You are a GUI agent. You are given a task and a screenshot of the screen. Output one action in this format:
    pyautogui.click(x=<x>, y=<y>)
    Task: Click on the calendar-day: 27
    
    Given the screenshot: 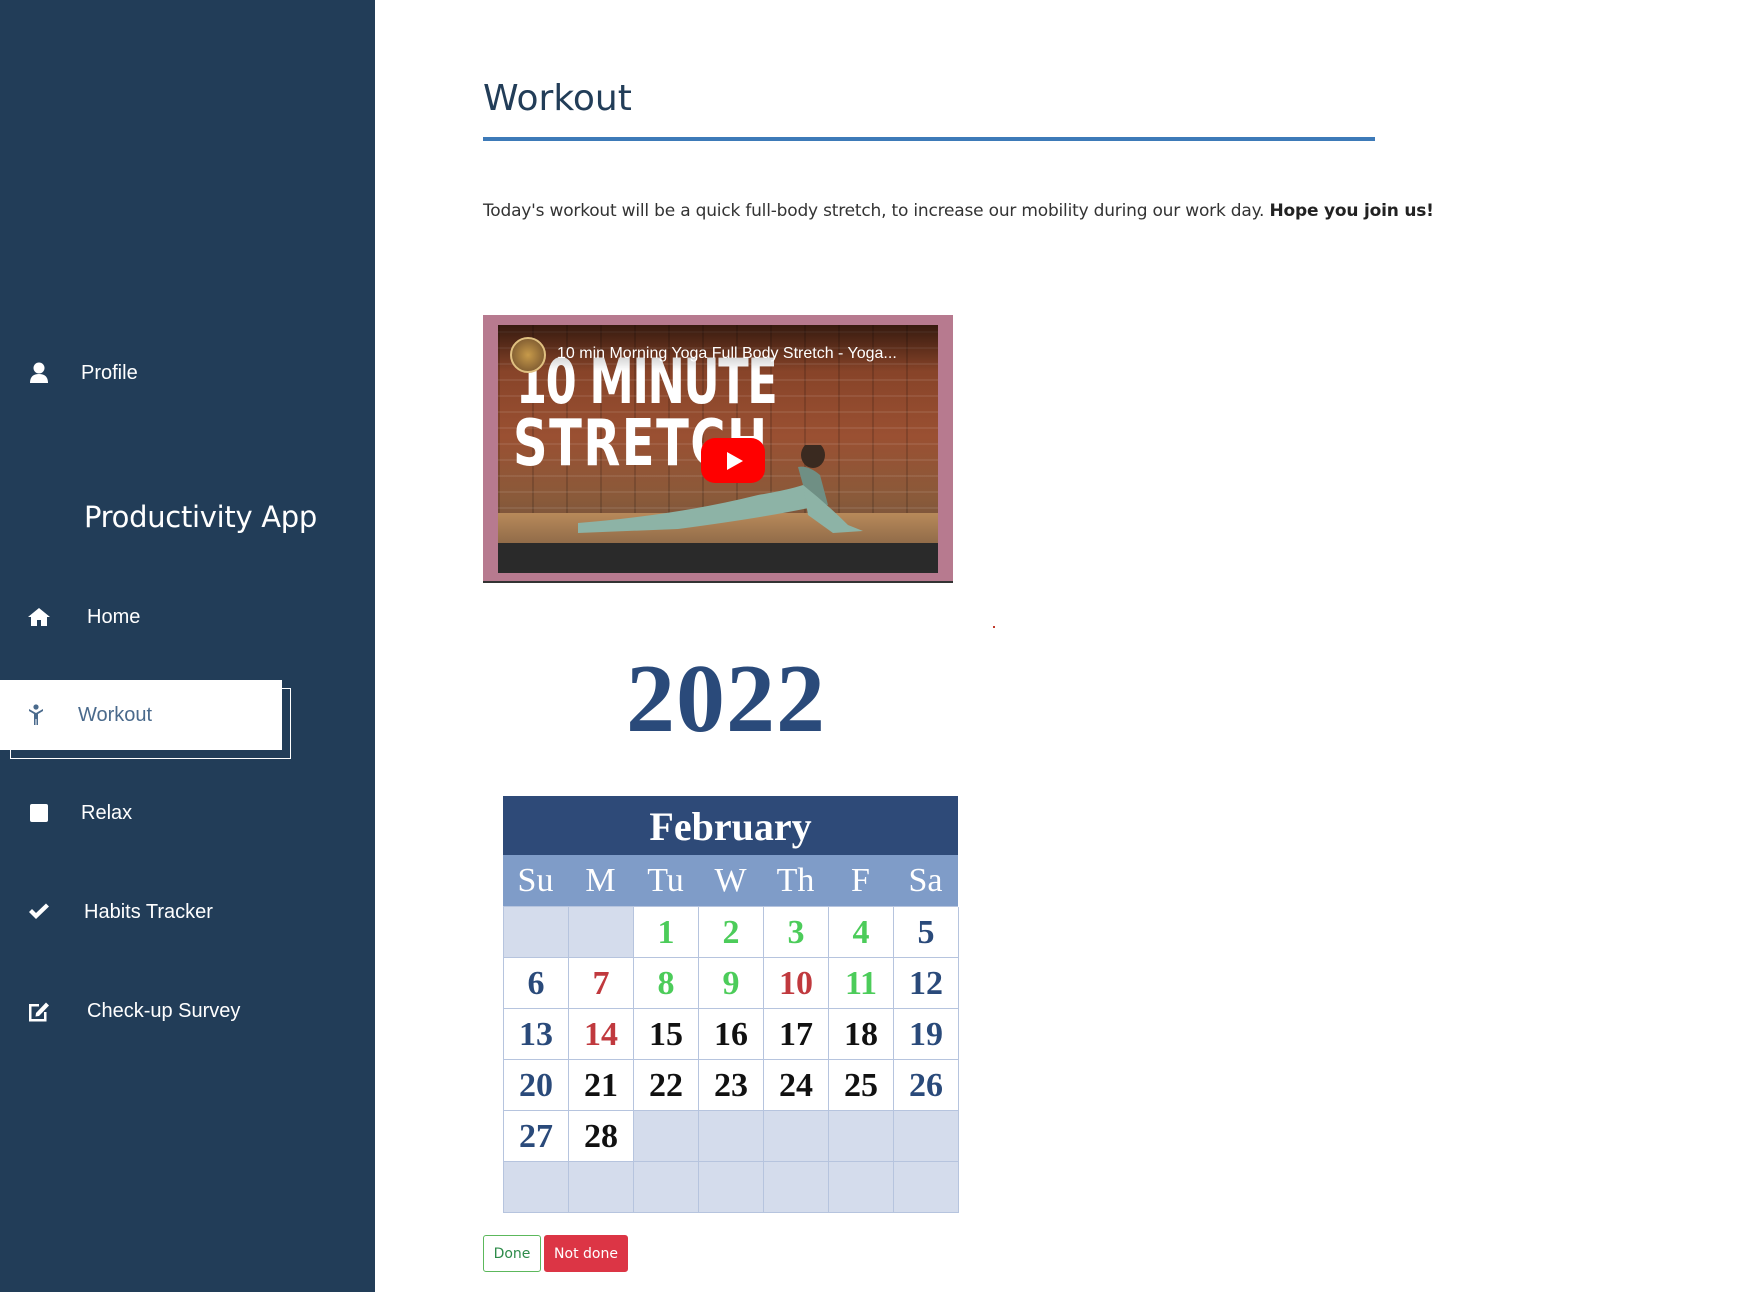 What is the action you would take?
    pyautogui.click(x=536, y=1136)
    